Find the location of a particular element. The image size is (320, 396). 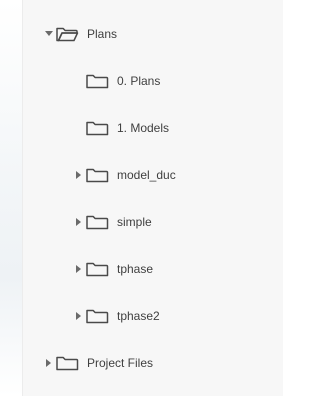

tree-item-model-duc: model_duc is located at coordinates (153, 175).